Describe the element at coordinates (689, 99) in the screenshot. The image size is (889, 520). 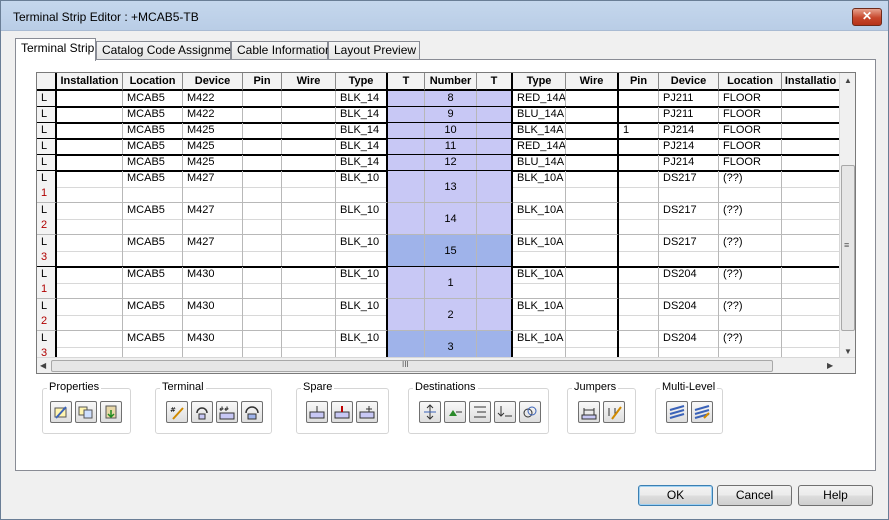
I see `grid-cell: PJ211` at that location.